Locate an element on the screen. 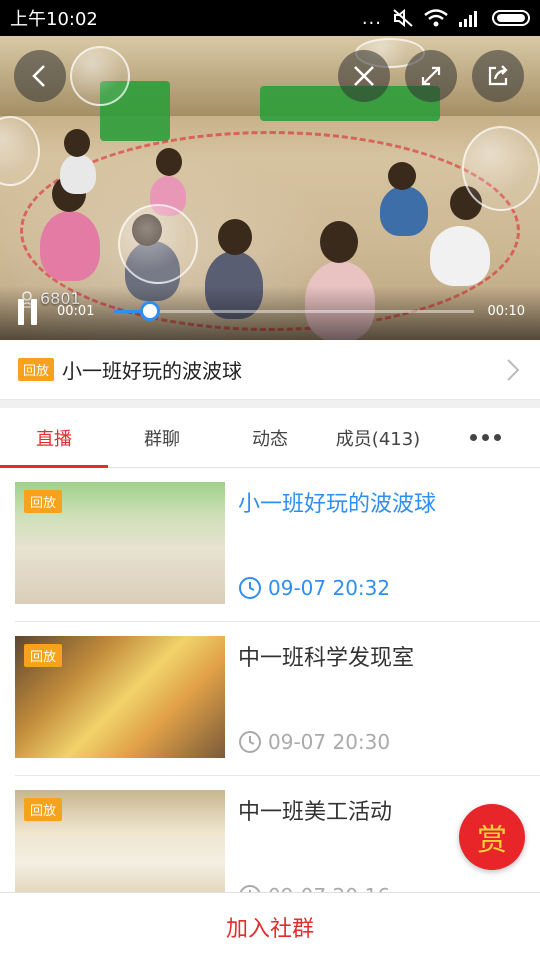  signal-icon is located at coordinates (468, 19).